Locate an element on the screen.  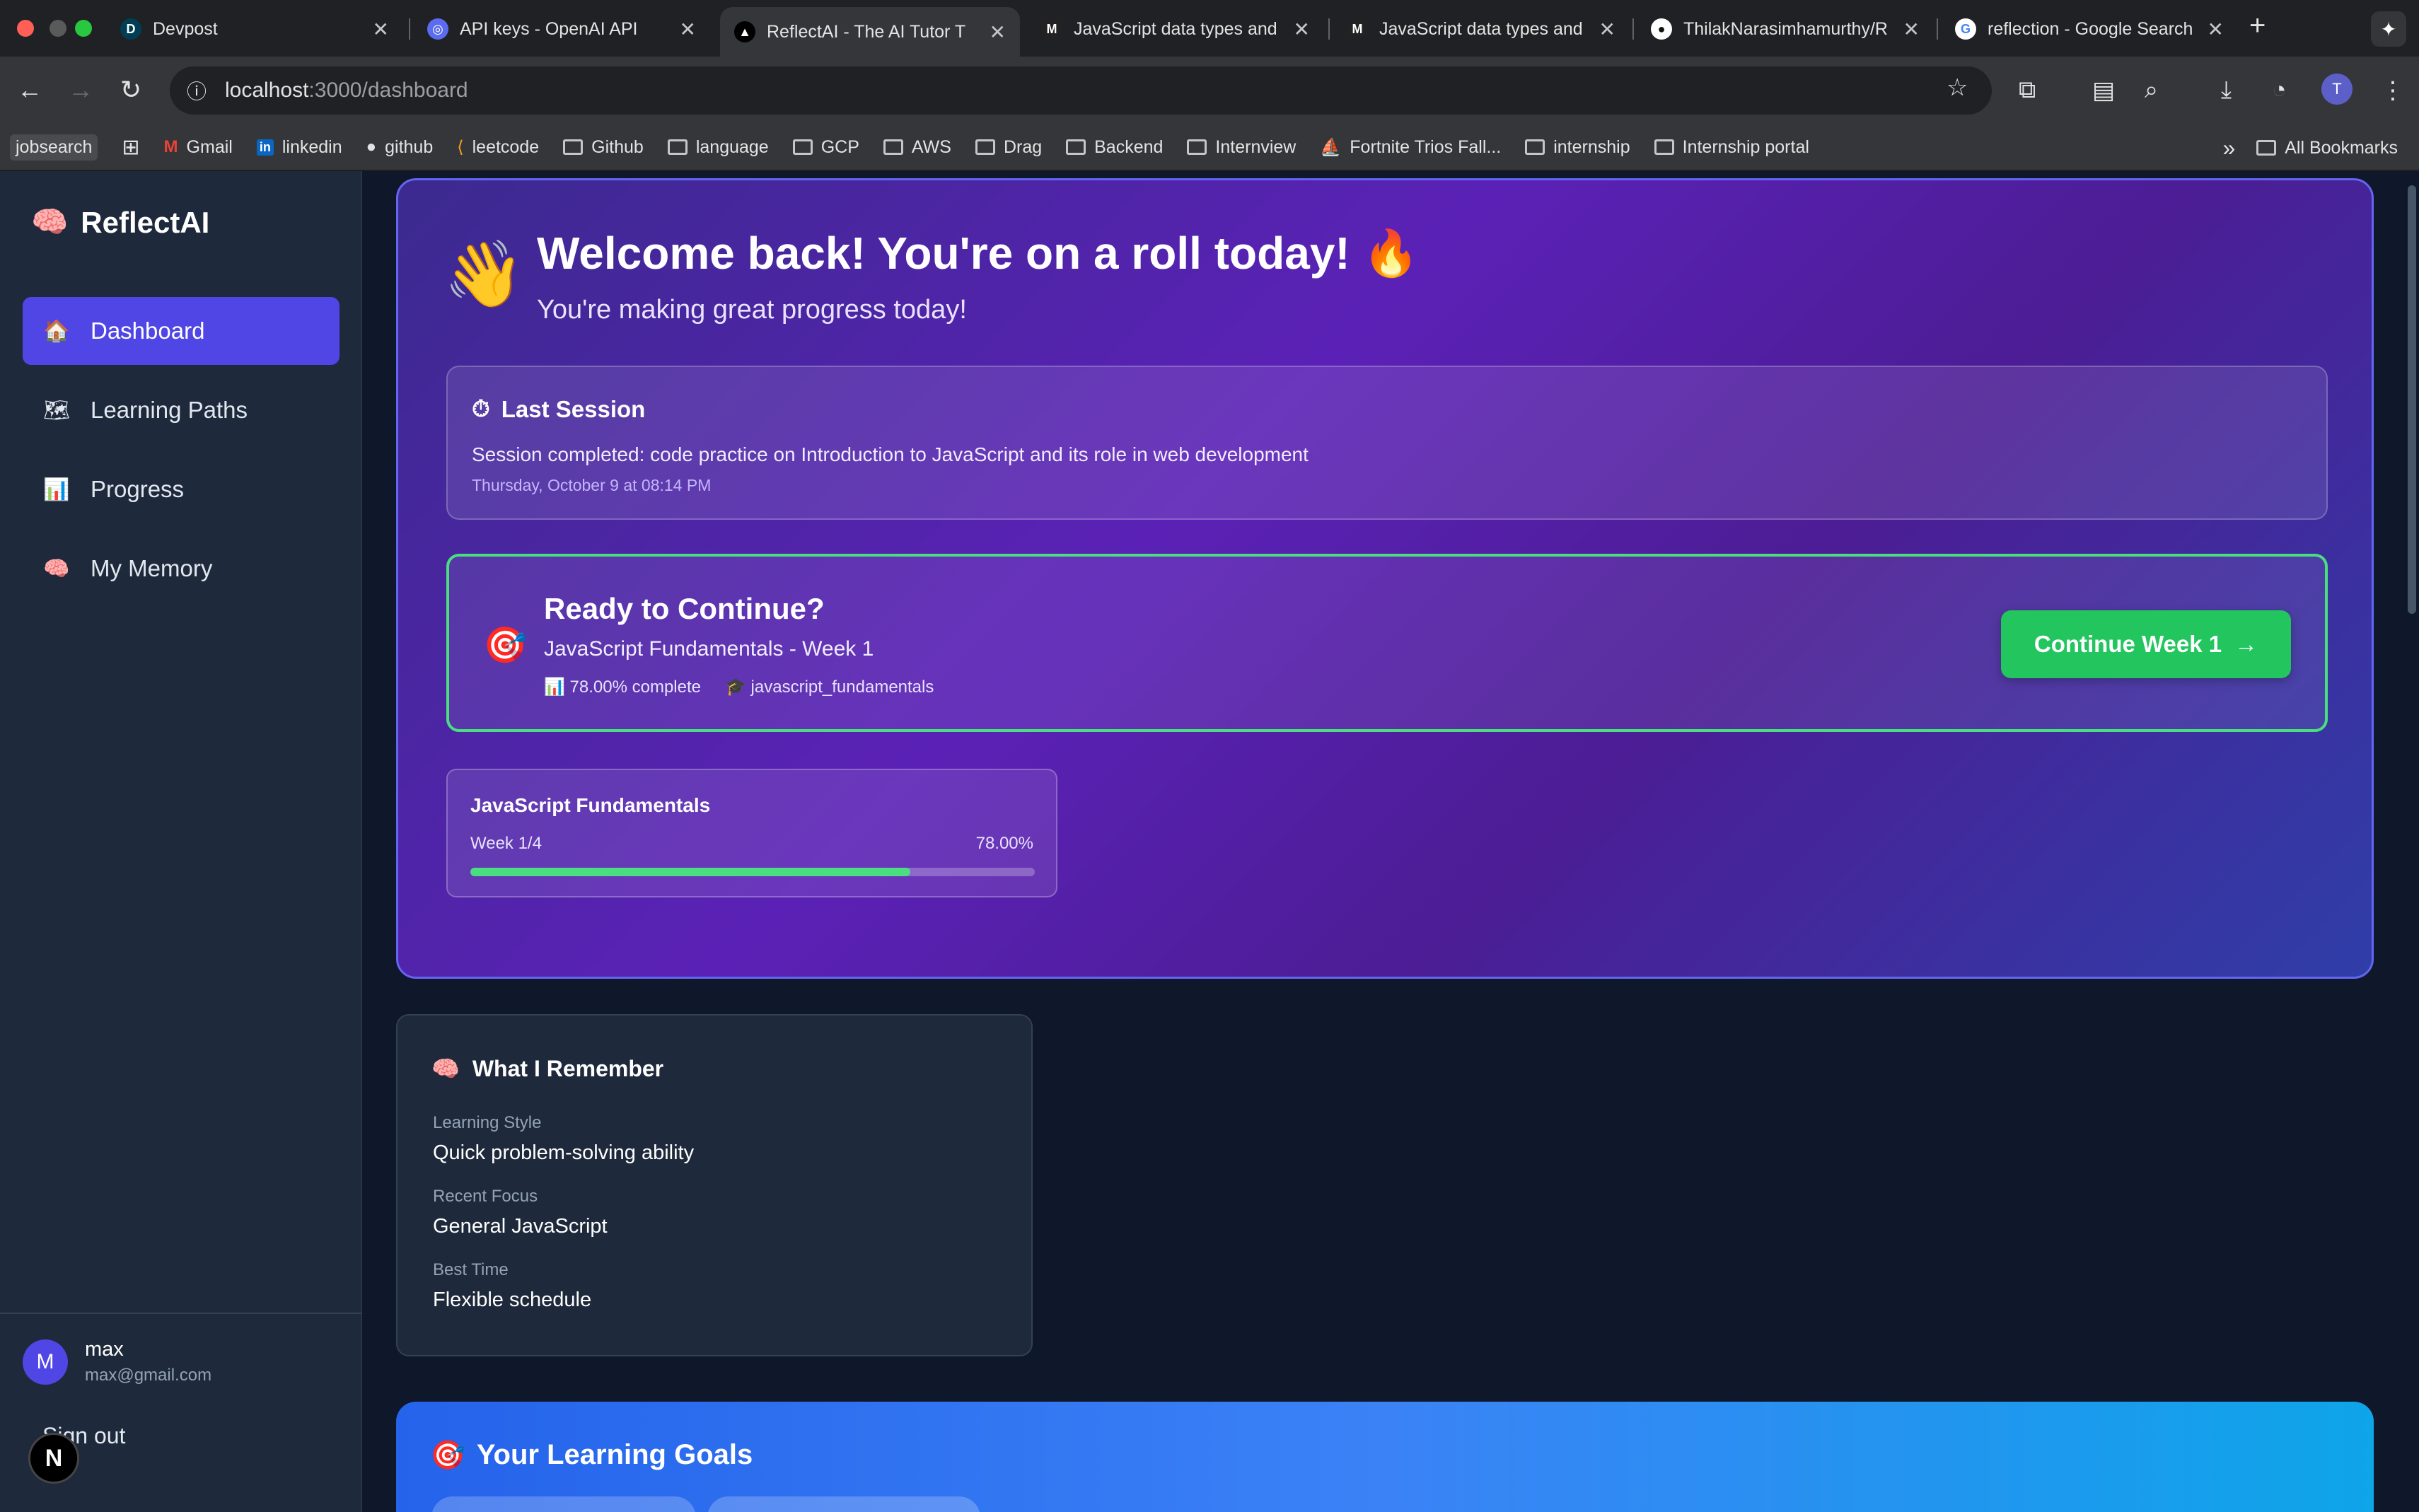
bookmark-linkedin: in linkedin is located at coordinates (299, 147).